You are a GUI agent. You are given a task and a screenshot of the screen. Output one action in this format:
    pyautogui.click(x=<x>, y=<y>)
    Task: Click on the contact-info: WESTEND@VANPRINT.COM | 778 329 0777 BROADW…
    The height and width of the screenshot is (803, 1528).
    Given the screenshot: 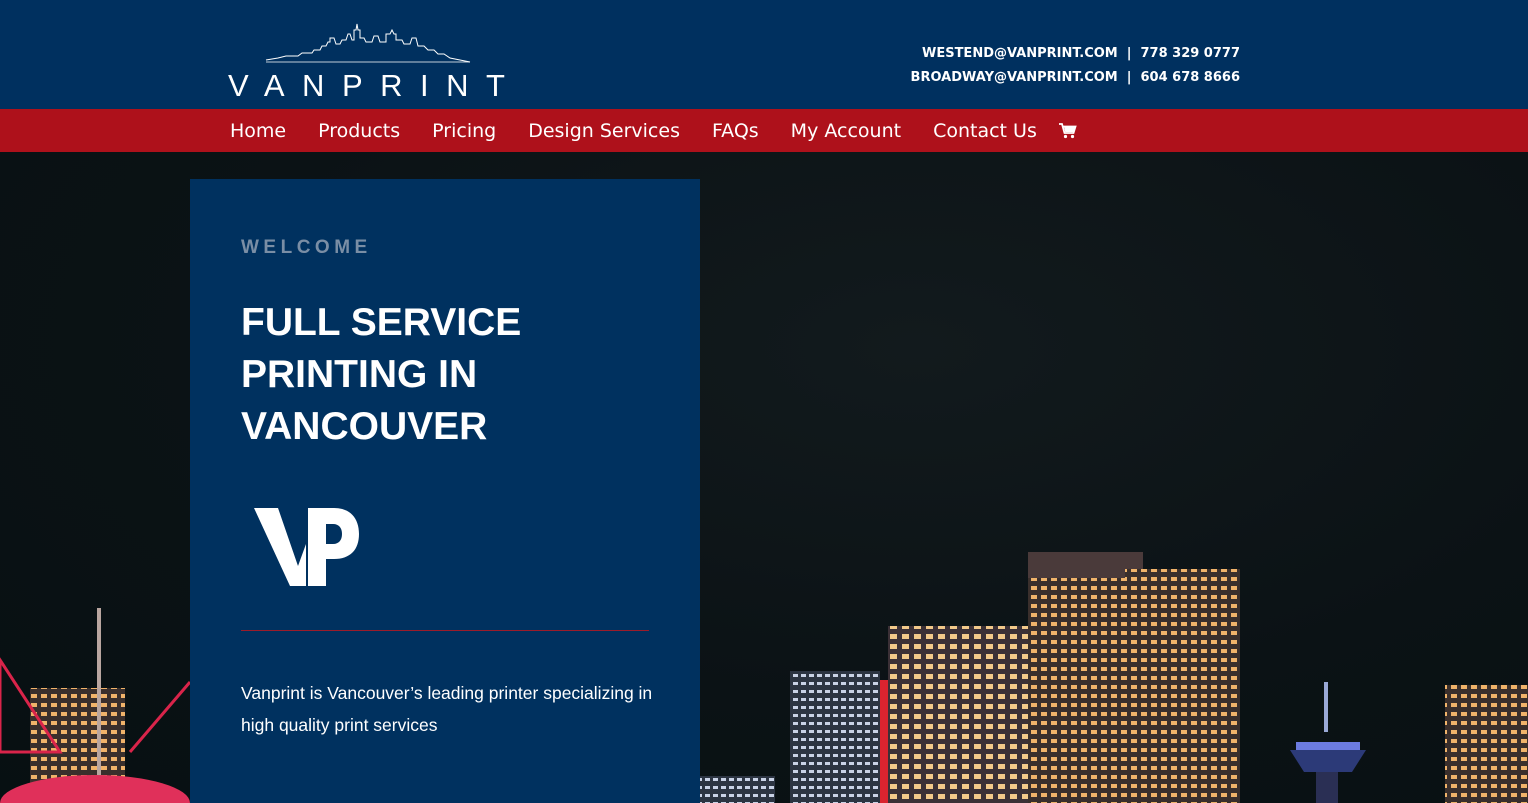 What is the action you would take?
    pyautogui.click(x=1075, y=66)
    